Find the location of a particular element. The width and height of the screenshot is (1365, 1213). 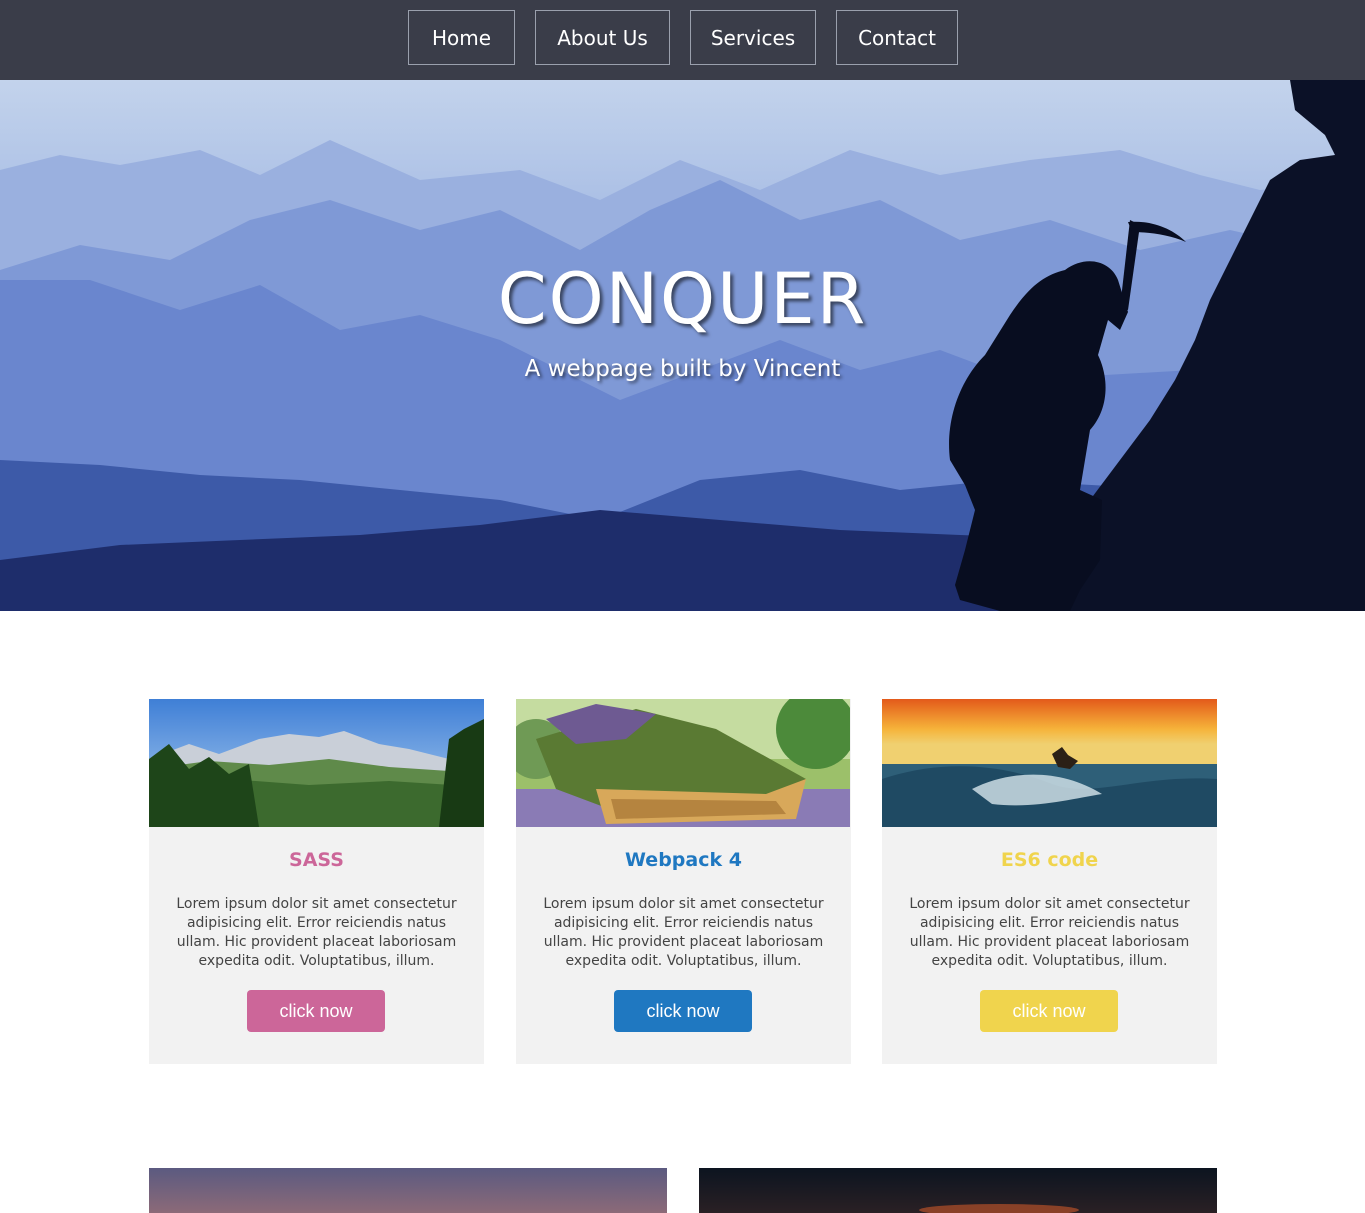

nav-about-us-button: About Us is located at coordinates (602, 37).